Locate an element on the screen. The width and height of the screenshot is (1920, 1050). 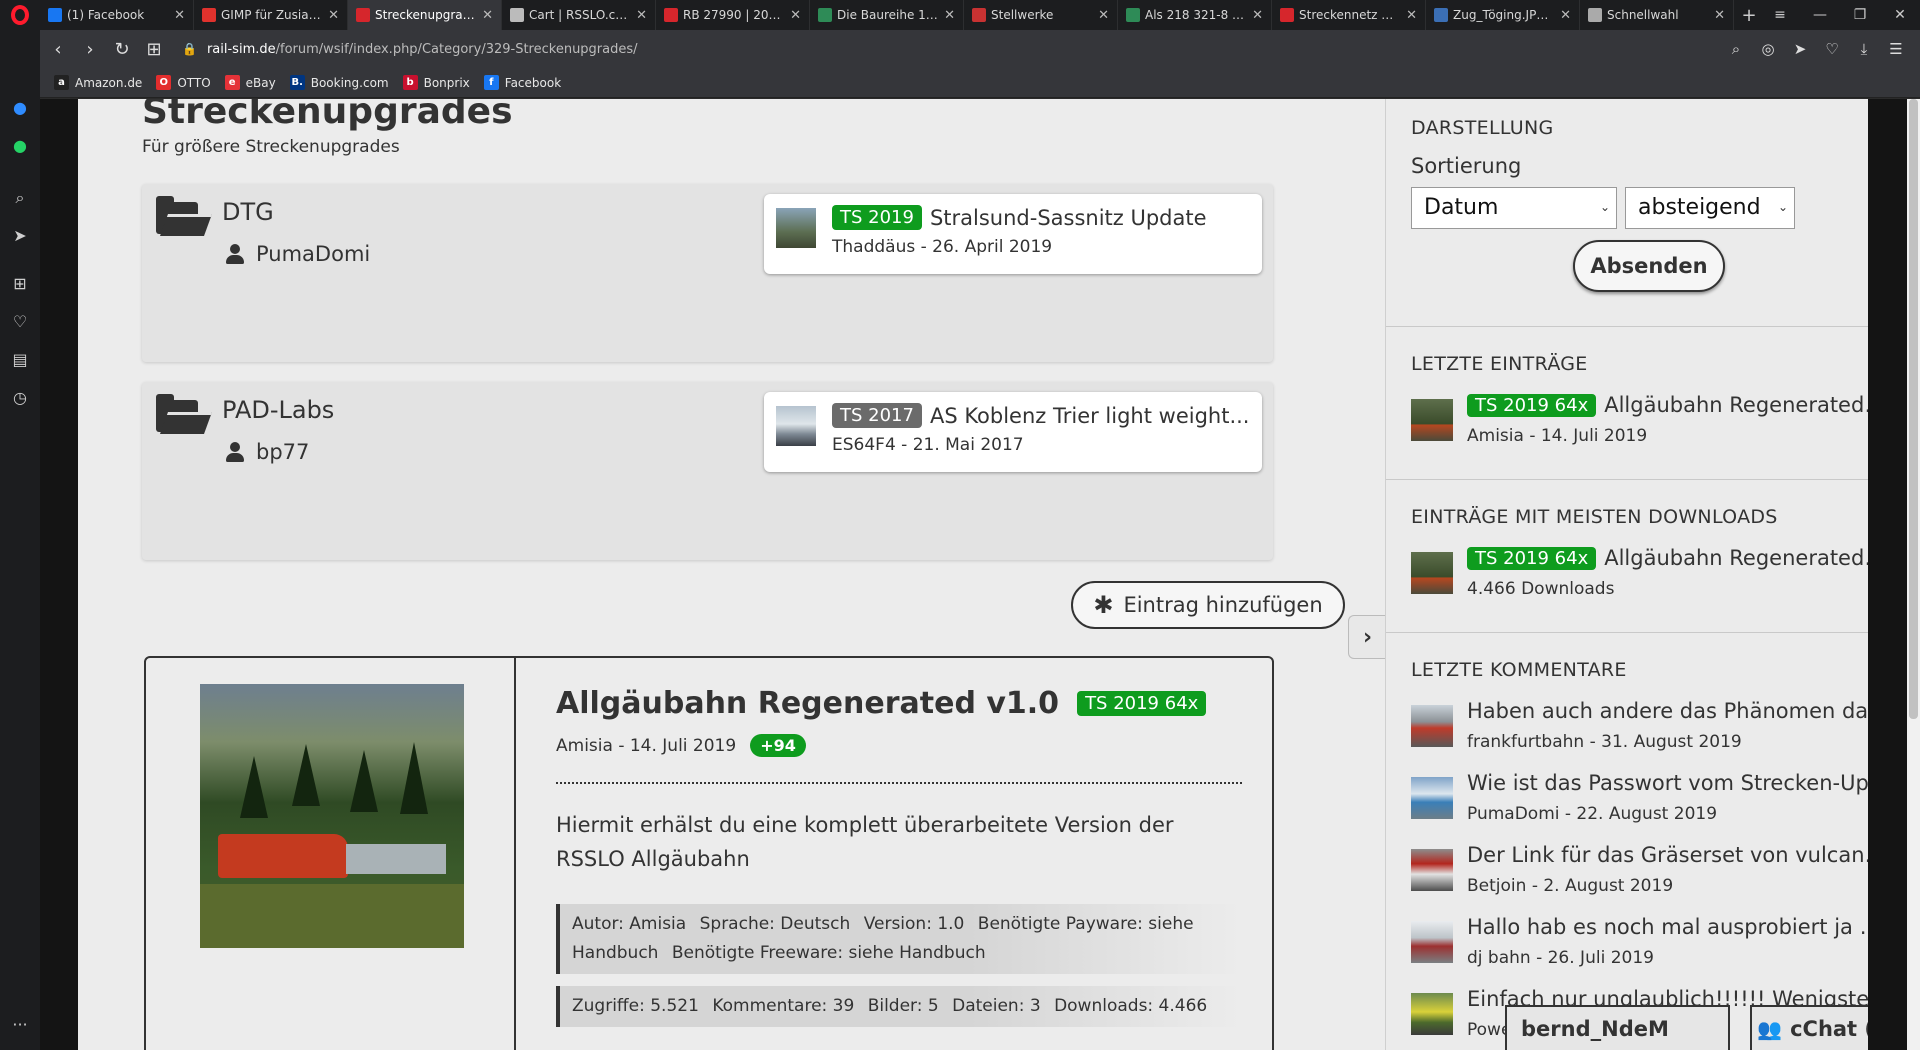
browser-tab: Streckenupgrades ✕ is located at coordinates (425, 15).